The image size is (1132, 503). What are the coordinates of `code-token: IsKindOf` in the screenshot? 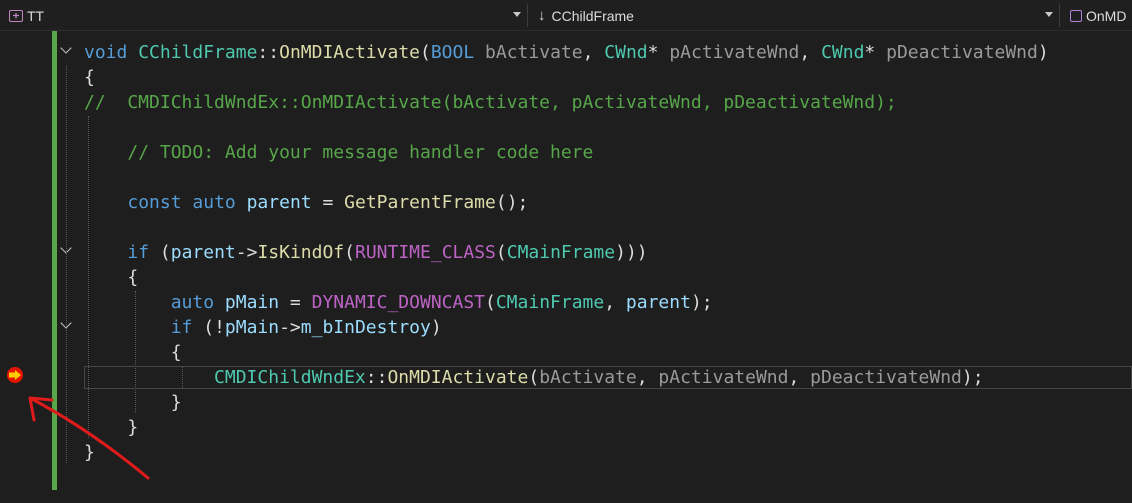 It's located at (301, 252).